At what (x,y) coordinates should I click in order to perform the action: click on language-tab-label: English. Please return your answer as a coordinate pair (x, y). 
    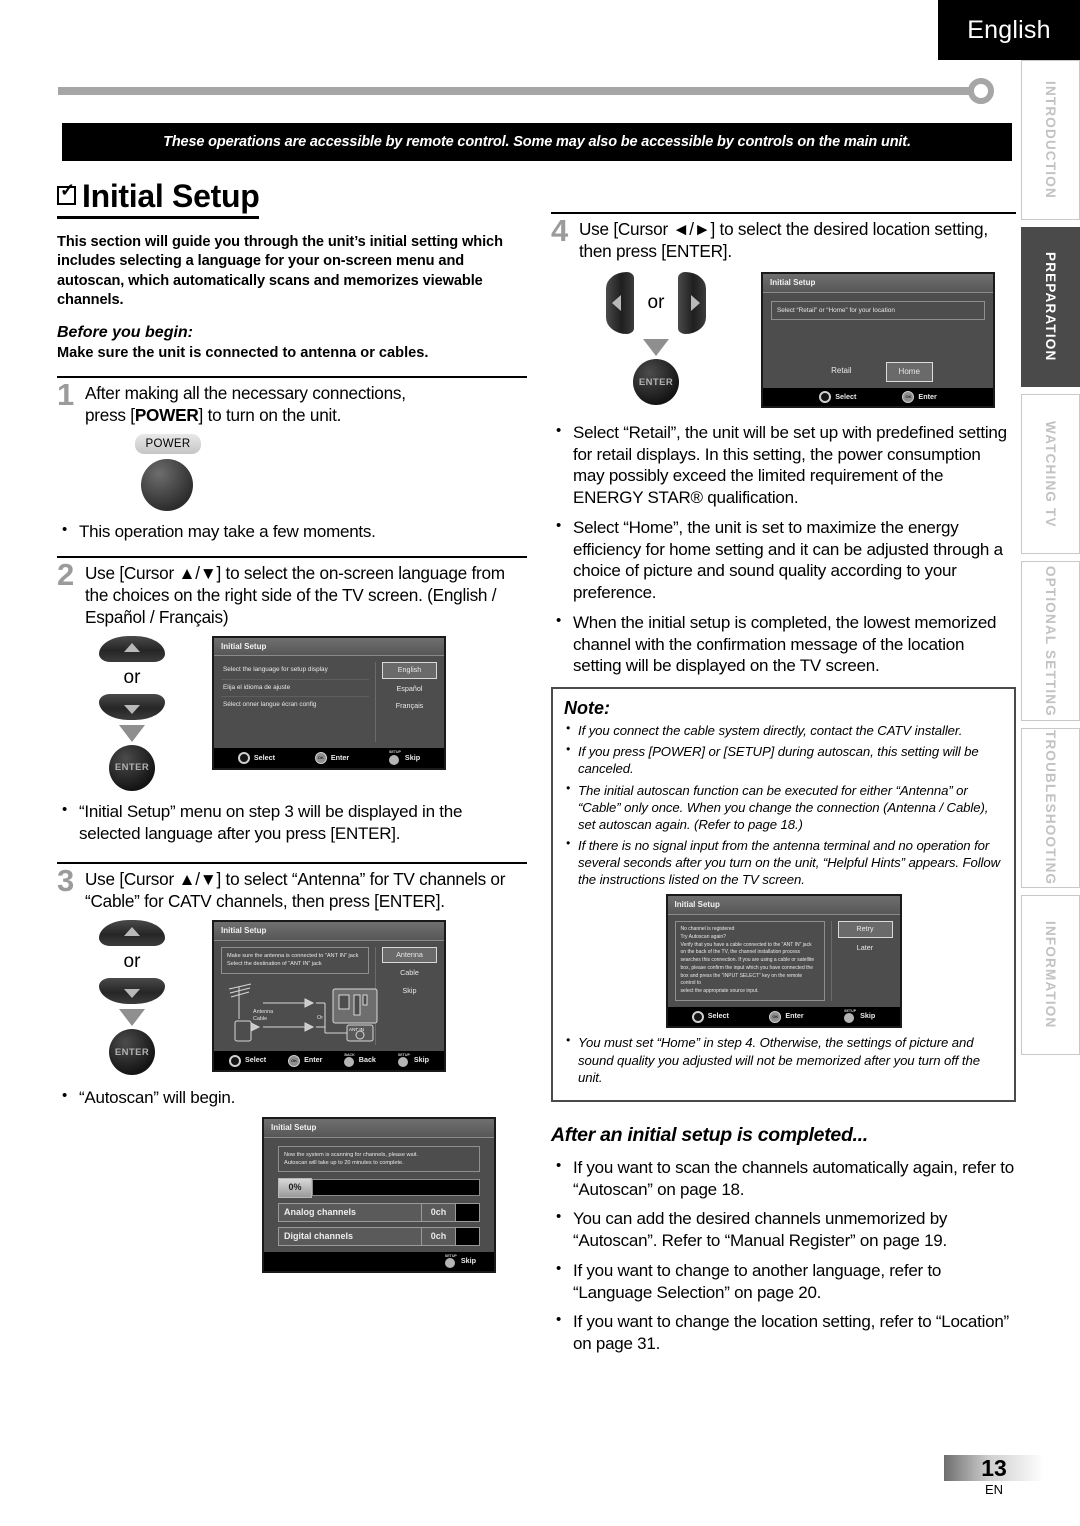
    Looking at the image, I should click on (1009, 29).